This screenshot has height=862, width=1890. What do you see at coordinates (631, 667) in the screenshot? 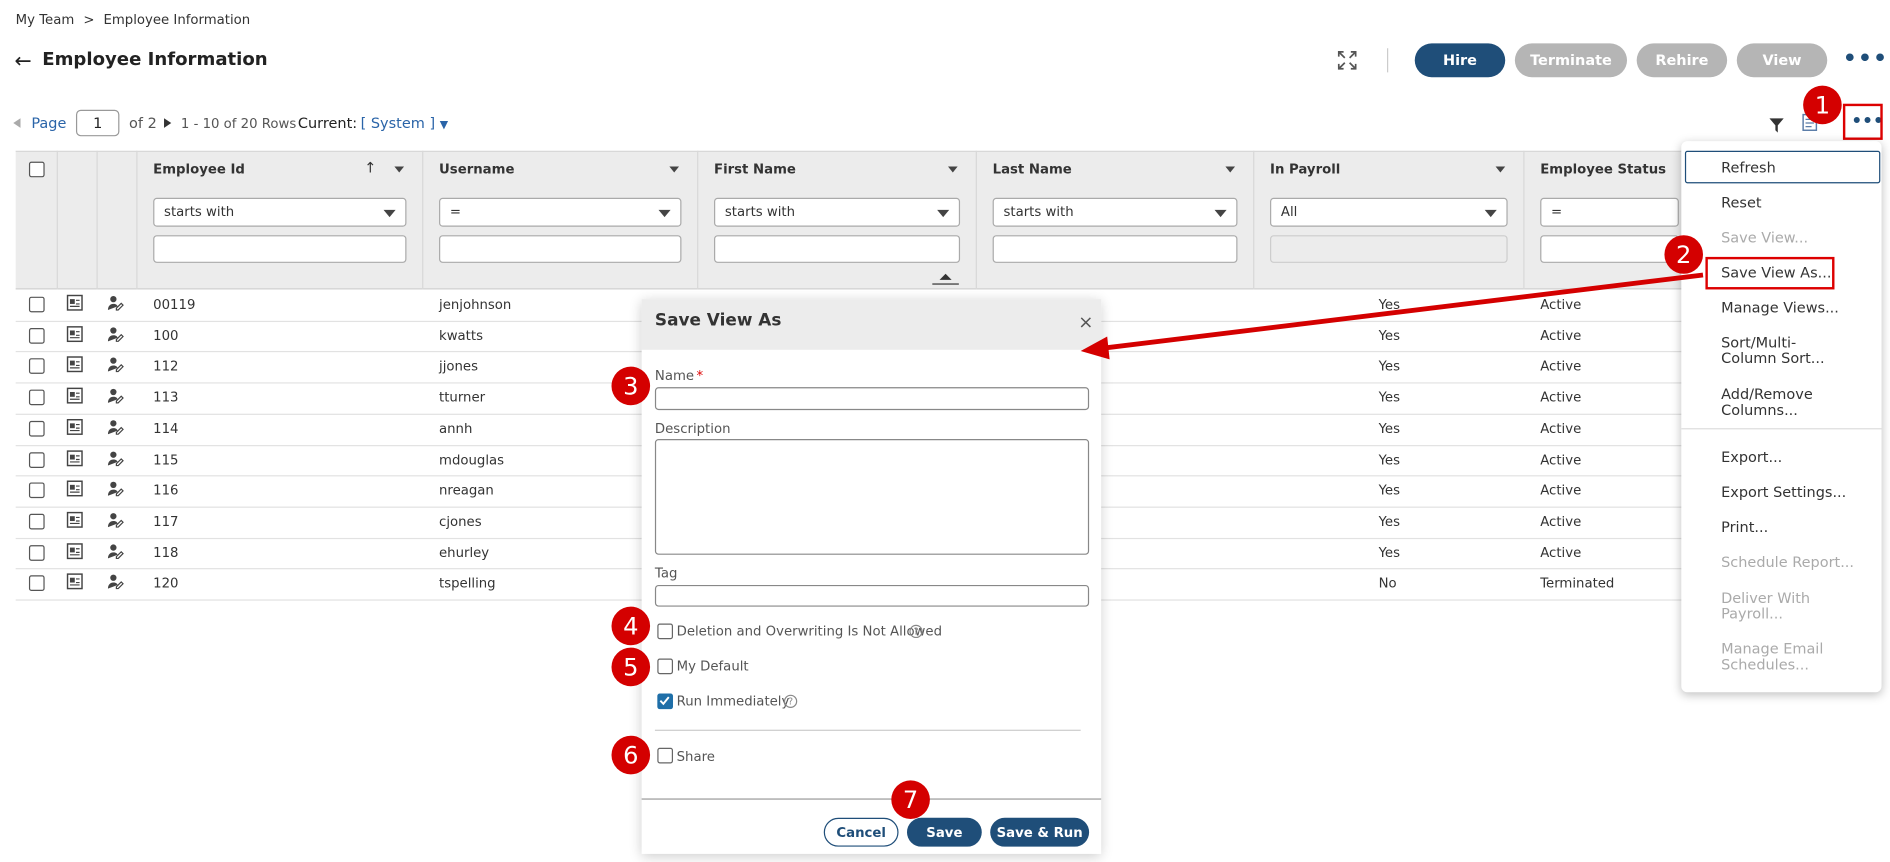
I see `step-badge-5: 5` at bounding box center [631, 667].